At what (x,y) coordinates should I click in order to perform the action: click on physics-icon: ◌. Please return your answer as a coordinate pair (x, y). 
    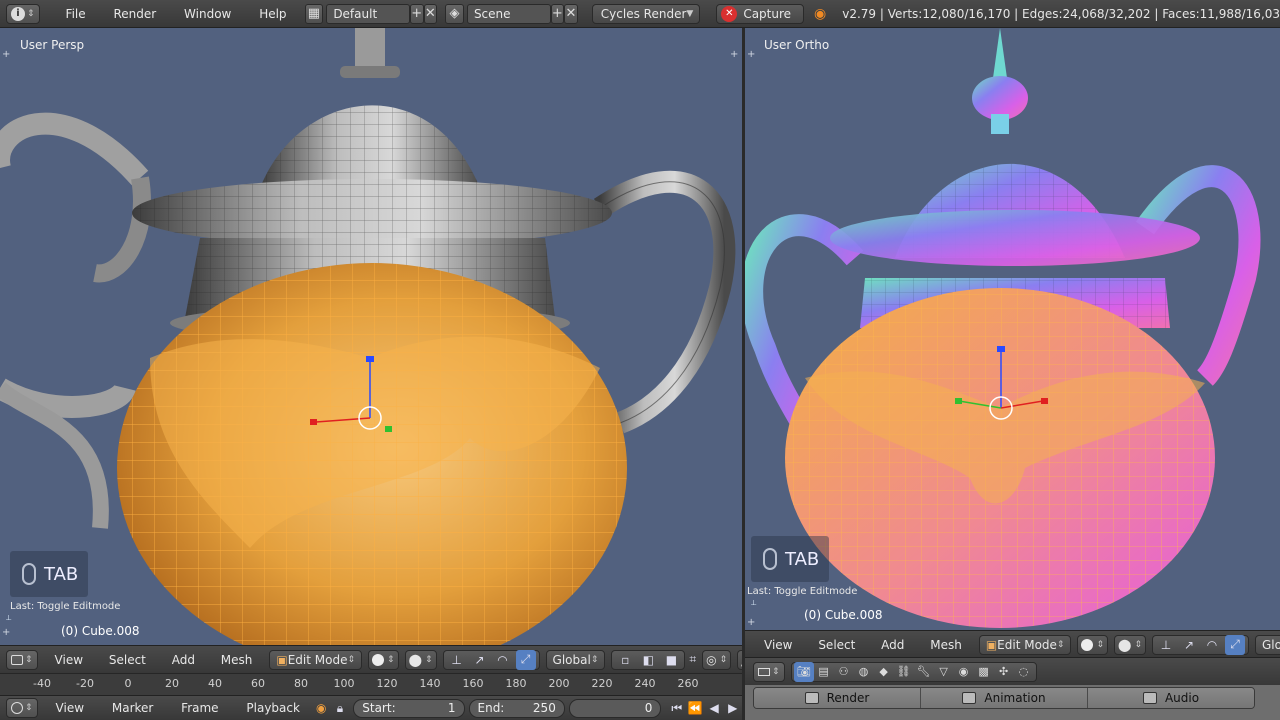
    Looking at the image, I should click on (1024, 672).